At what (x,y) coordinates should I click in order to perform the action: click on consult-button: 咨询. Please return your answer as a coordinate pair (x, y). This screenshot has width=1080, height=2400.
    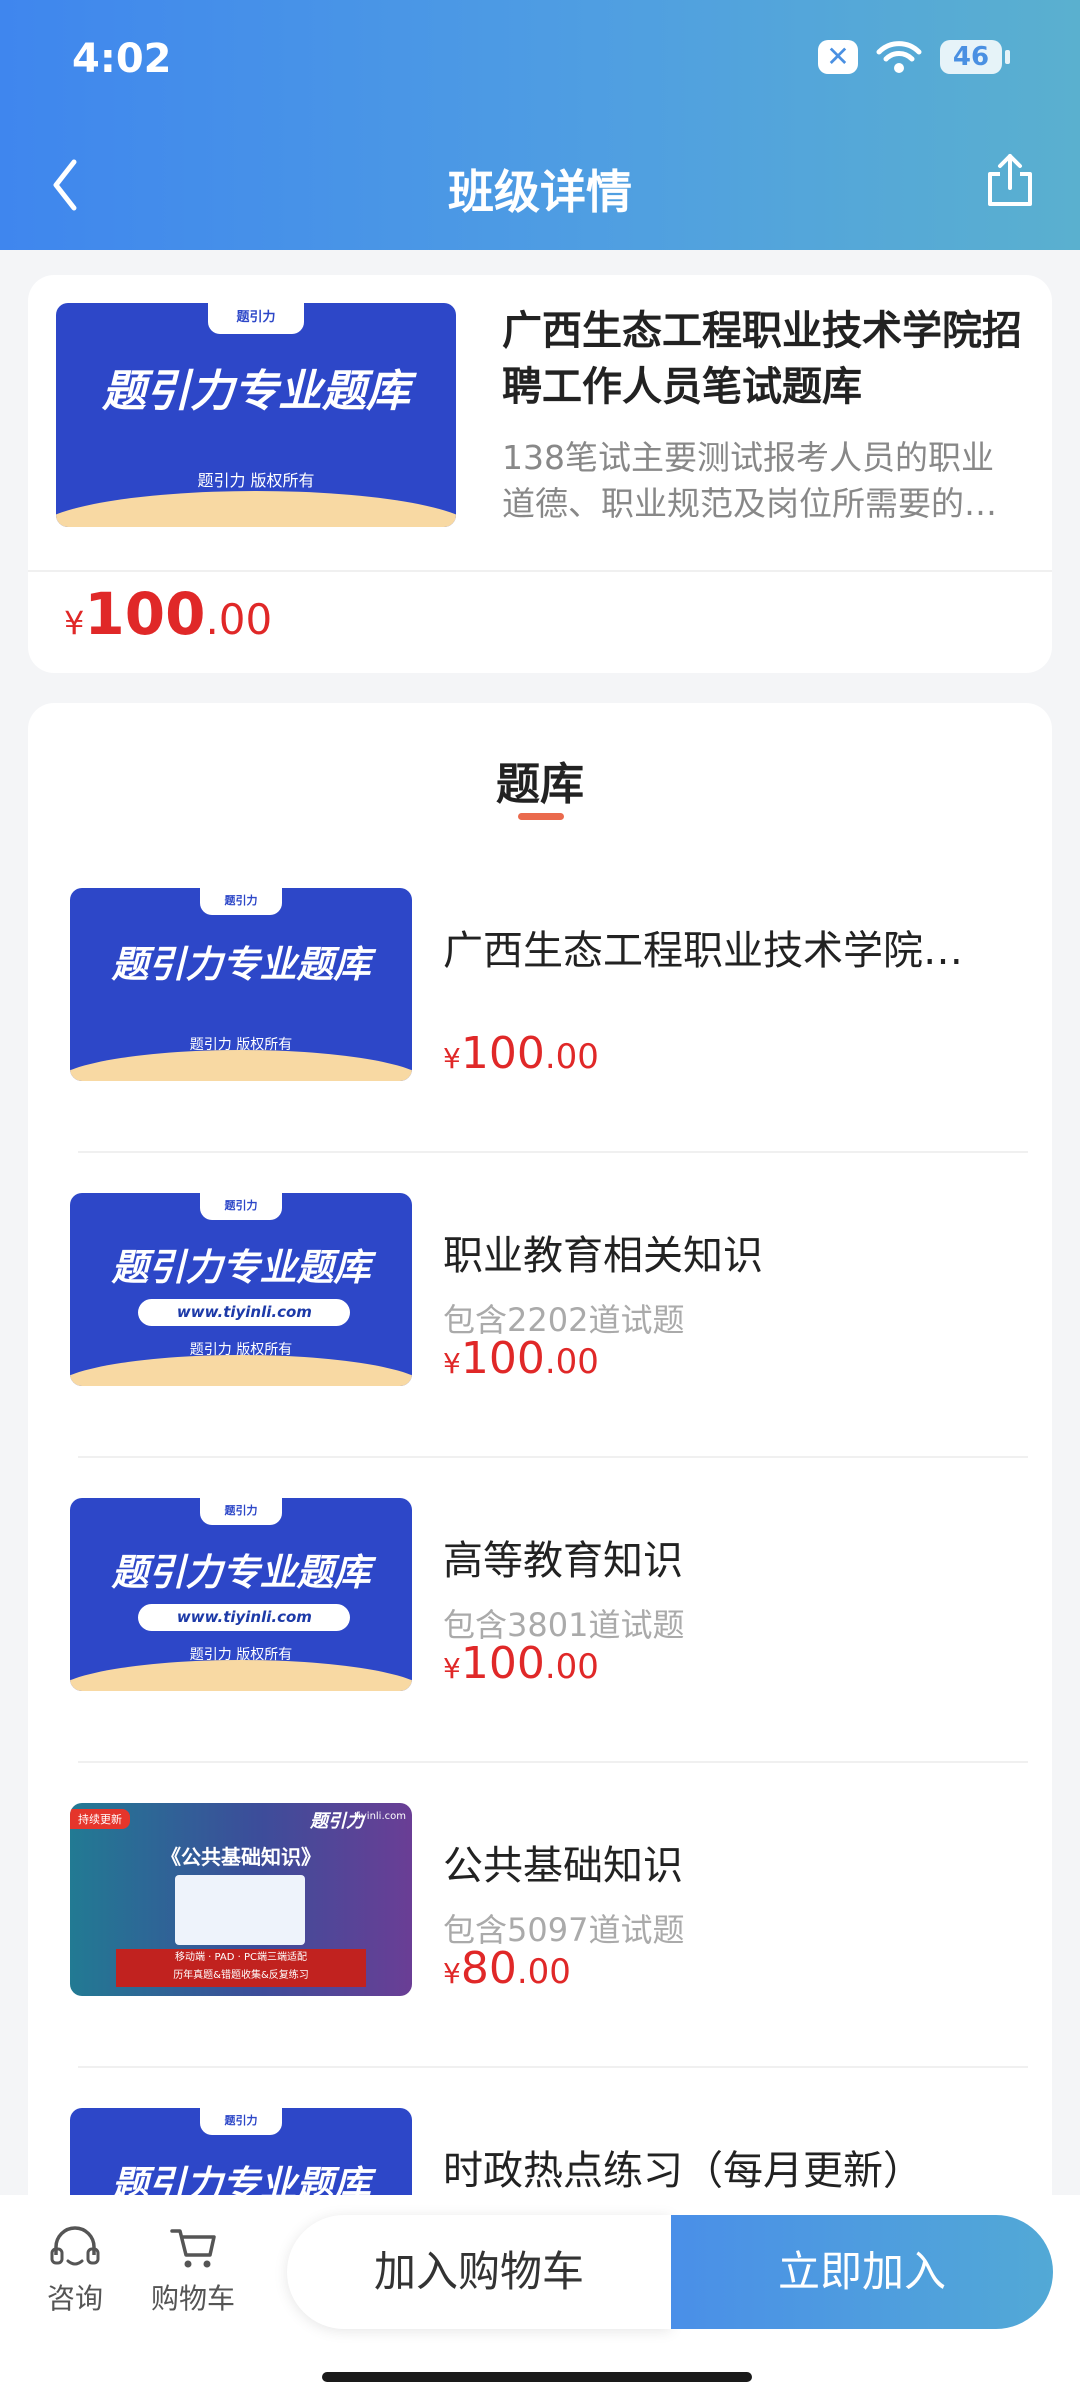
    Looking at the image, I should click on (75, 2271).